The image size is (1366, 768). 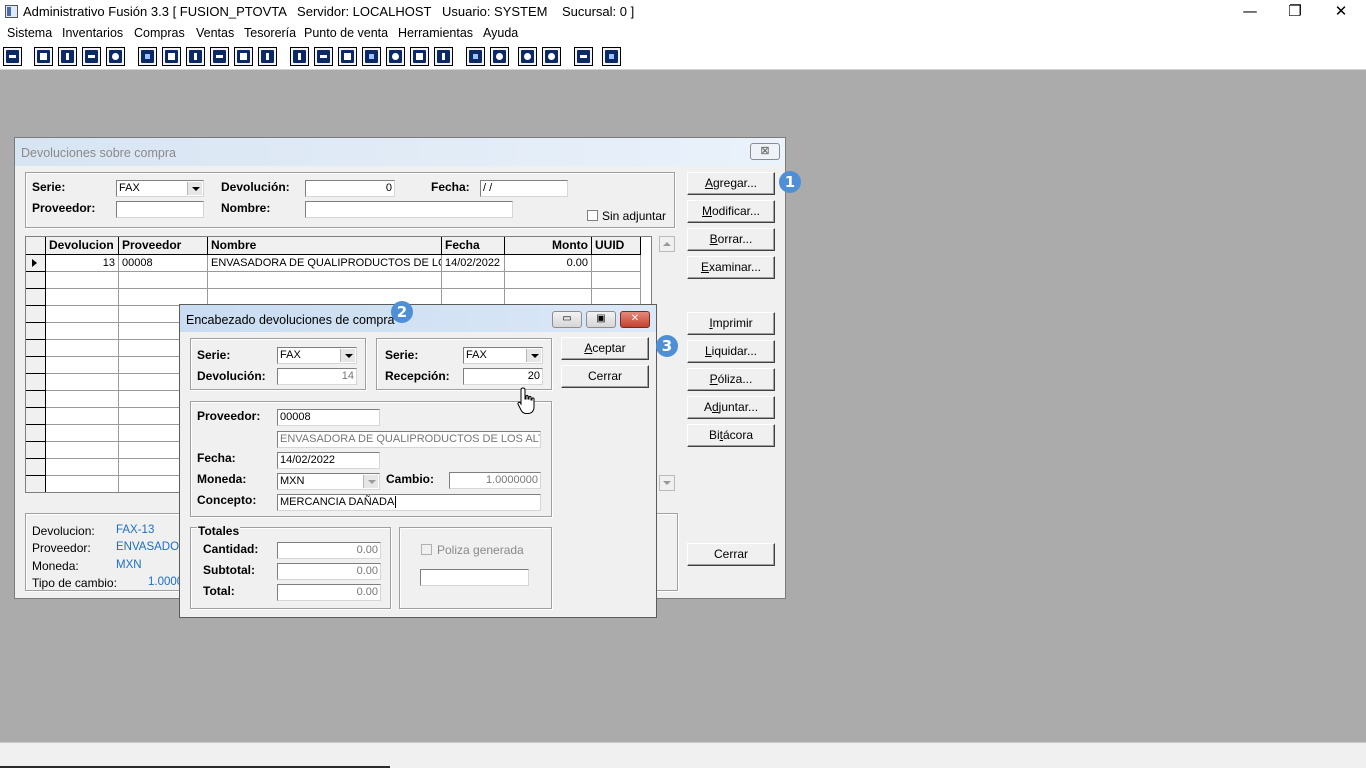 What do you see at coordinates (409, 209) in the screenshot?
I see `nombre-filter-input` at bounding box center [409, 209].